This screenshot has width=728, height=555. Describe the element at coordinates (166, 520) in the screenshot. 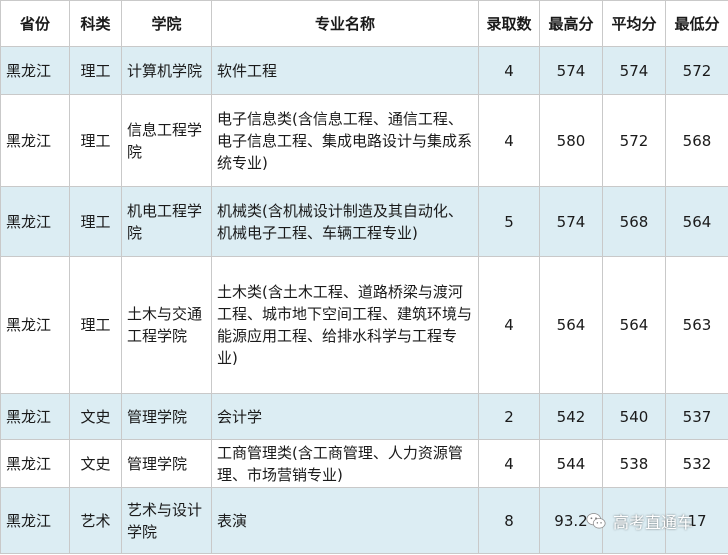

I see `cell-college: 艺术与设计学院` at that location.